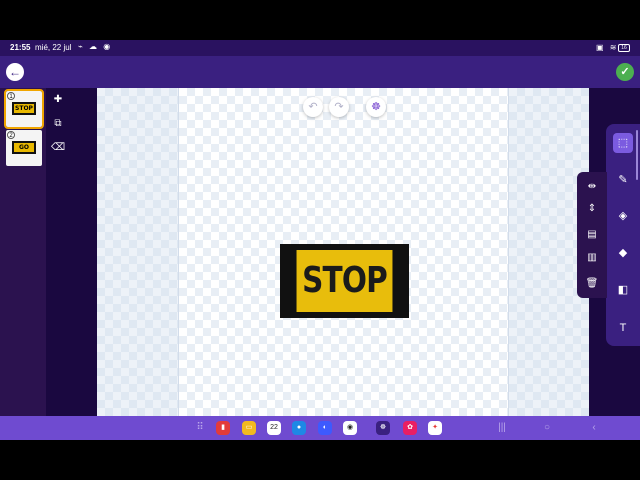 This screenshot has height=480, width=640. I want to click on frame-number: 2, so click(11, 135).